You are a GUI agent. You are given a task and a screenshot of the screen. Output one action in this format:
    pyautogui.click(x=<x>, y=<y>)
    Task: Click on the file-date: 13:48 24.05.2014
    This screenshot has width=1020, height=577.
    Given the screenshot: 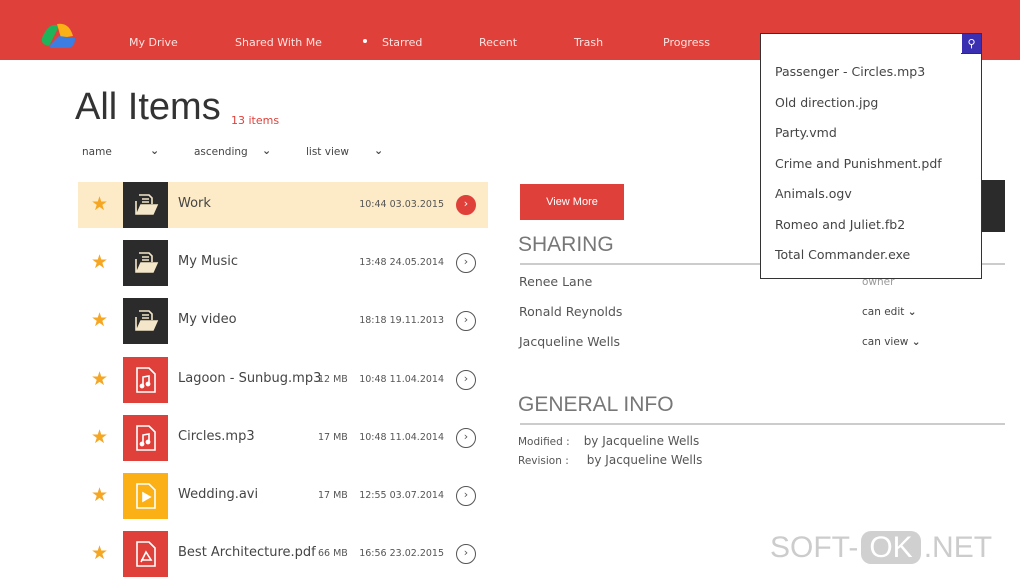 What is the action you would take?
    pyautogui.click(x=401, y=263)
    